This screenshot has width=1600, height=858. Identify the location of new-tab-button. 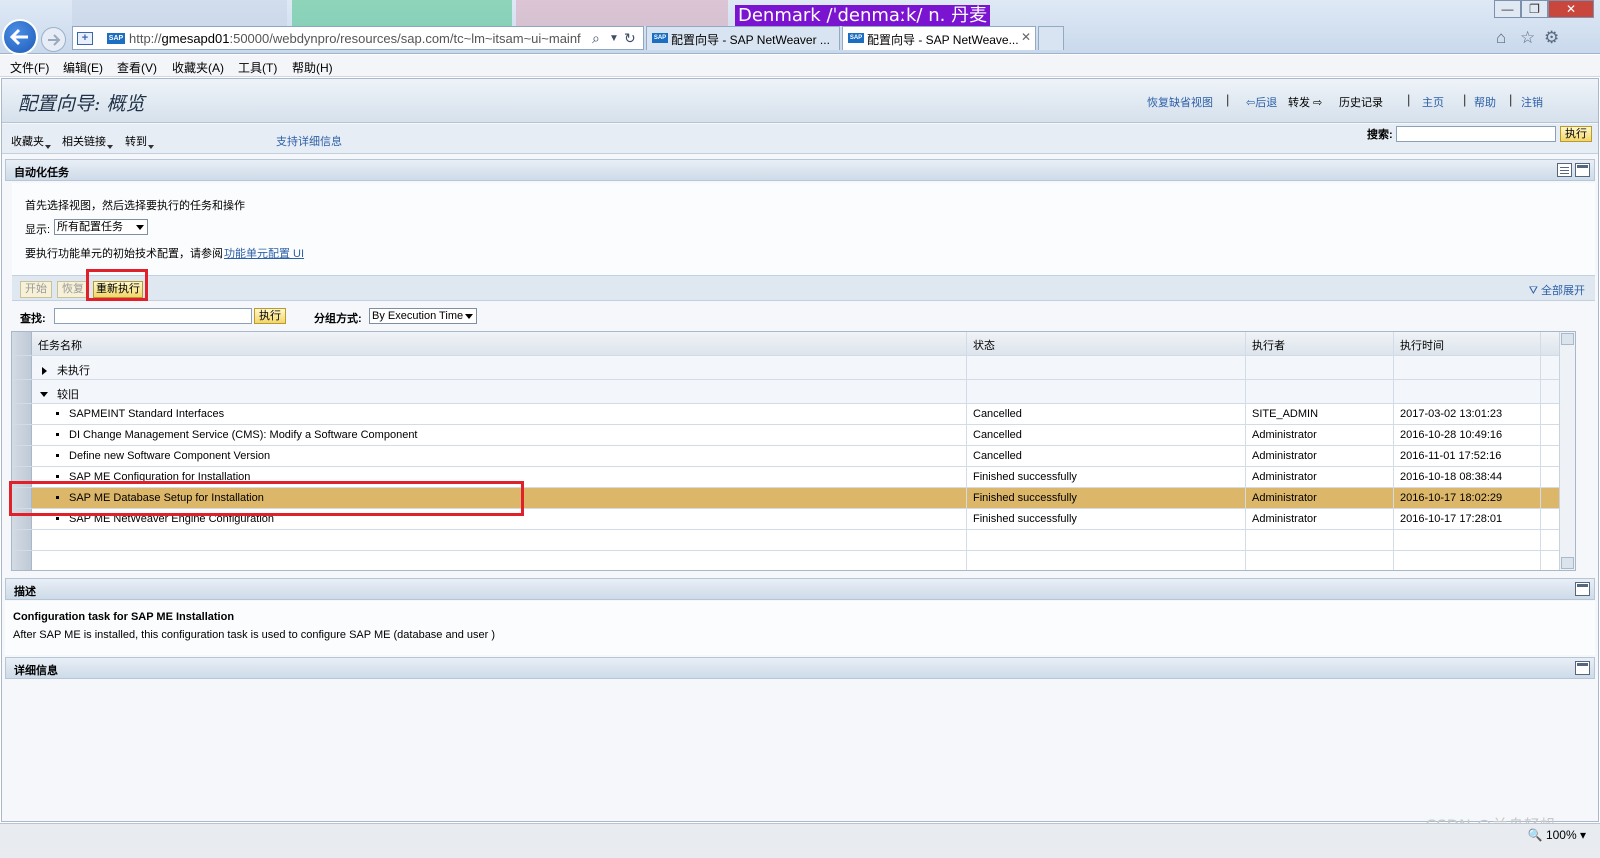
(1051, 38).